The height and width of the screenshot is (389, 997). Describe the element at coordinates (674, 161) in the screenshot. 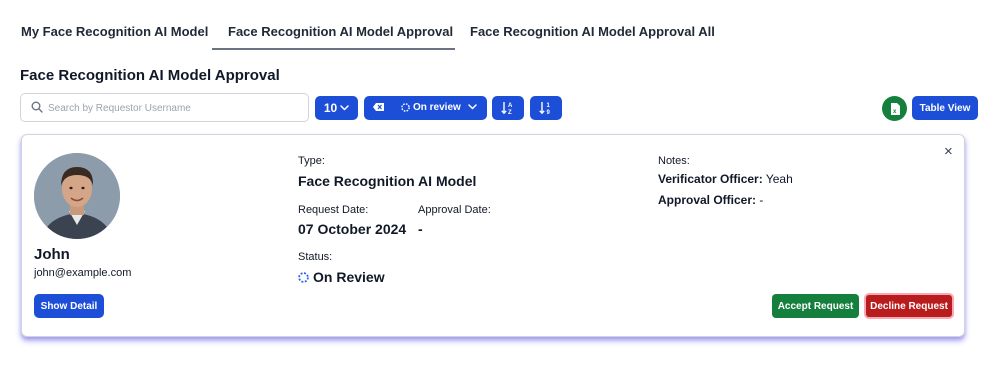

I see `notes-label: Notes:` at that location.